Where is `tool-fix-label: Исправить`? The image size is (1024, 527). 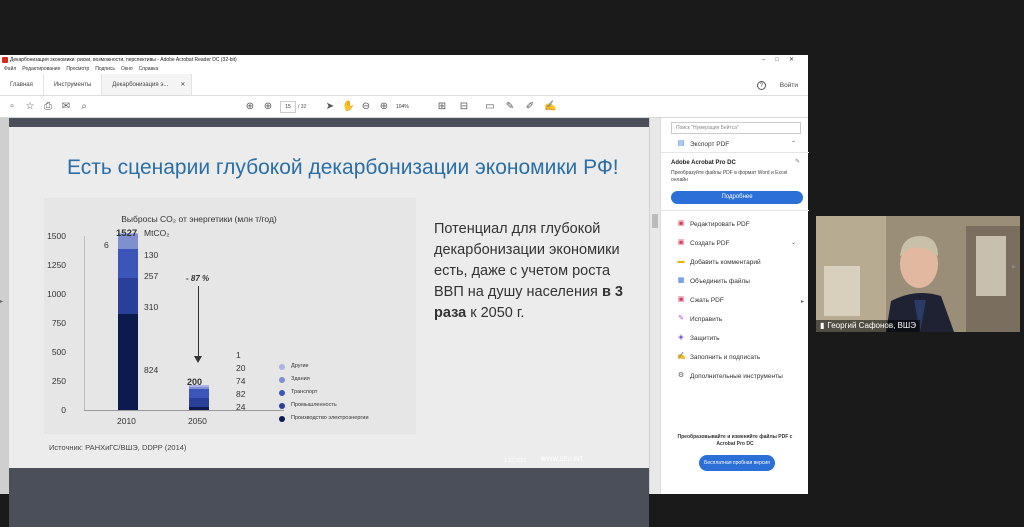
tool-fix-label: Исправить is located at coordinates (706, 319).